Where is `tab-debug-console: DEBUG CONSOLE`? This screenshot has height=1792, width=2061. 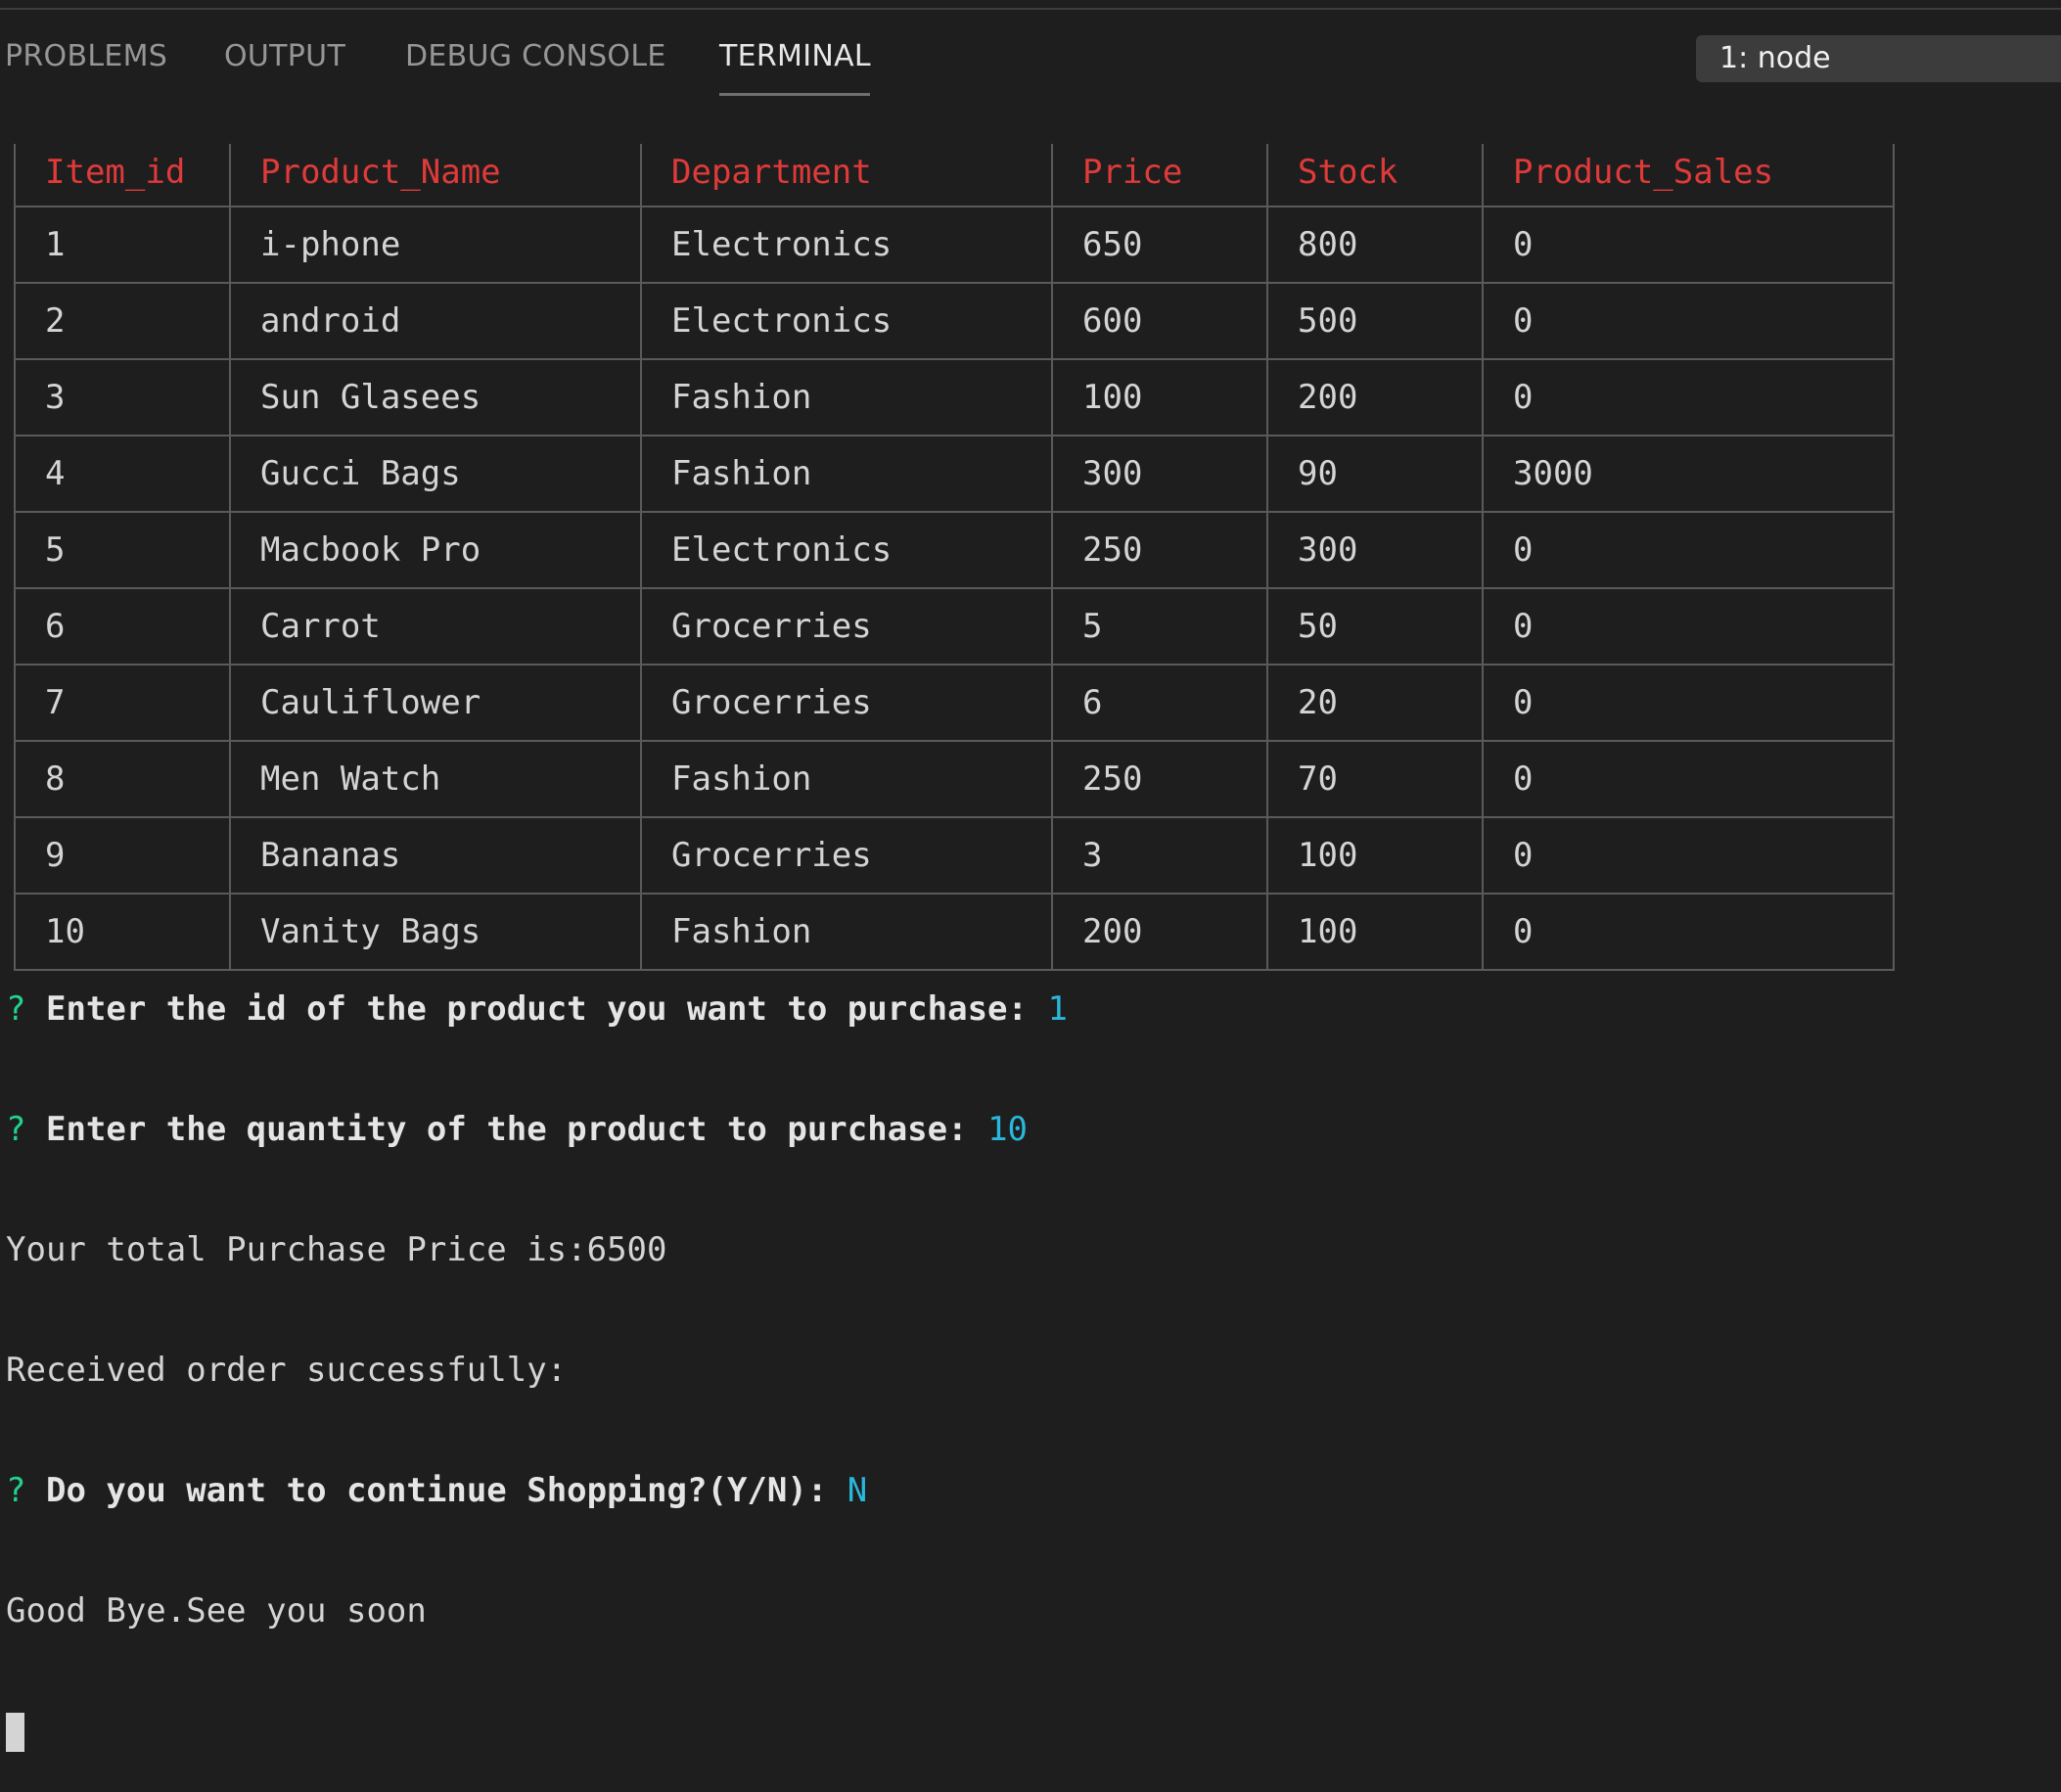 tab-debug-console: DEBUG CONSOLE is located at coordinates (535, 56).